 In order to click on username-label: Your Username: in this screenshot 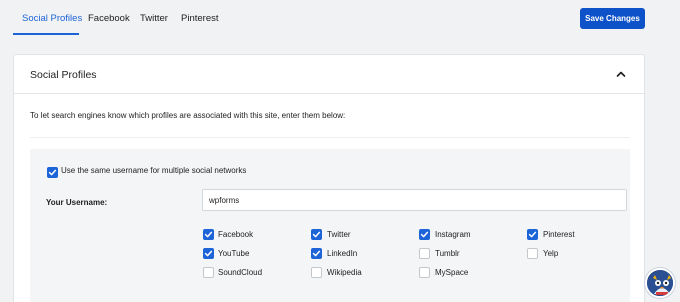, I will do `click(77, 202)`.